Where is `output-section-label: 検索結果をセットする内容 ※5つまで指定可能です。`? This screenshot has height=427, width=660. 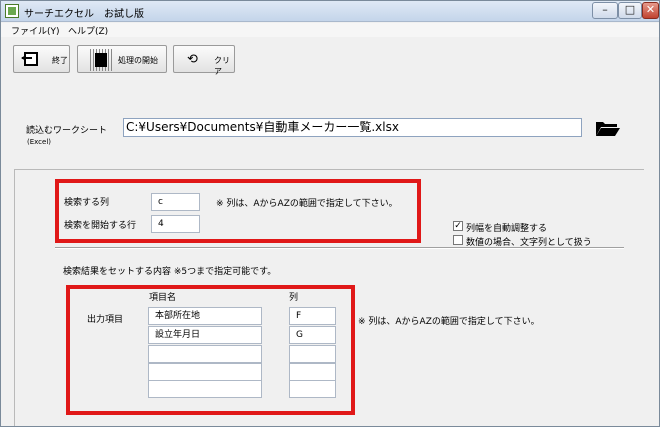 output-section-label: 検索結果をセットする内容 ※5つまで指定可能です。 is located at coordinates (170, 272).